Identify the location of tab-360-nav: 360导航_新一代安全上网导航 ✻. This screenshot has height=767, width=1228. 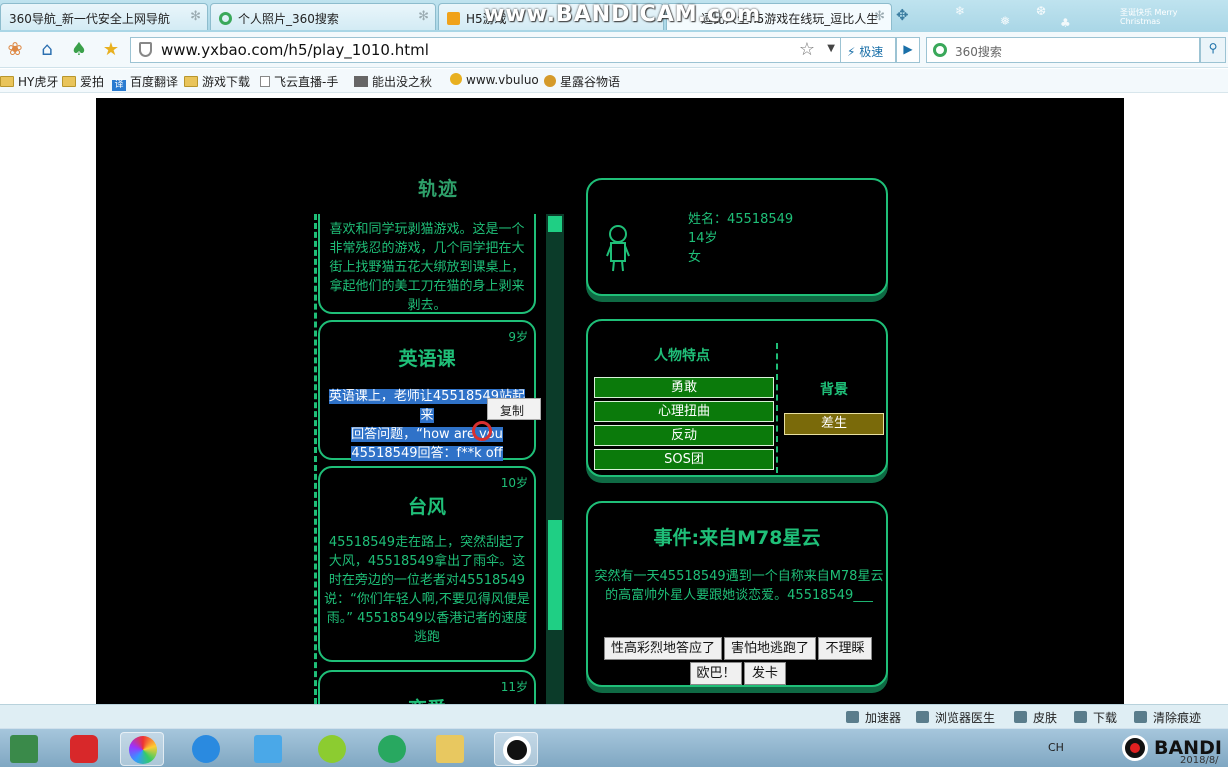
(104, 16).